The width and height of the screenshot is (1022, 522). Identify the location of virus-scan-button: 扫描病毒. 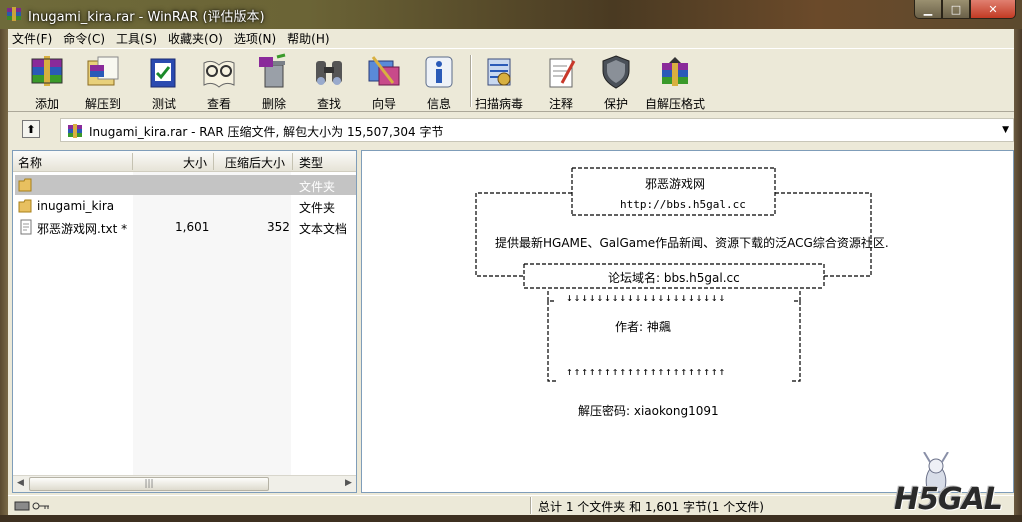
(499, 82).